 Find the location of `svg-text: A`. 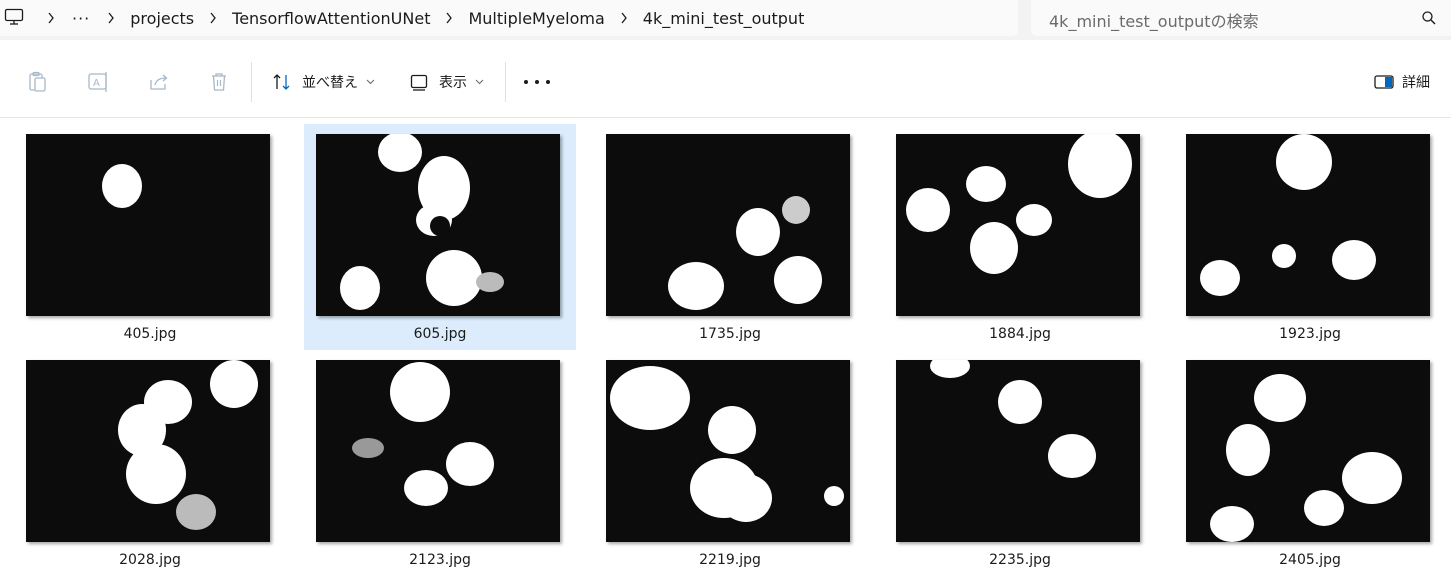

svg-text: A is located at coordinates (96, 83).